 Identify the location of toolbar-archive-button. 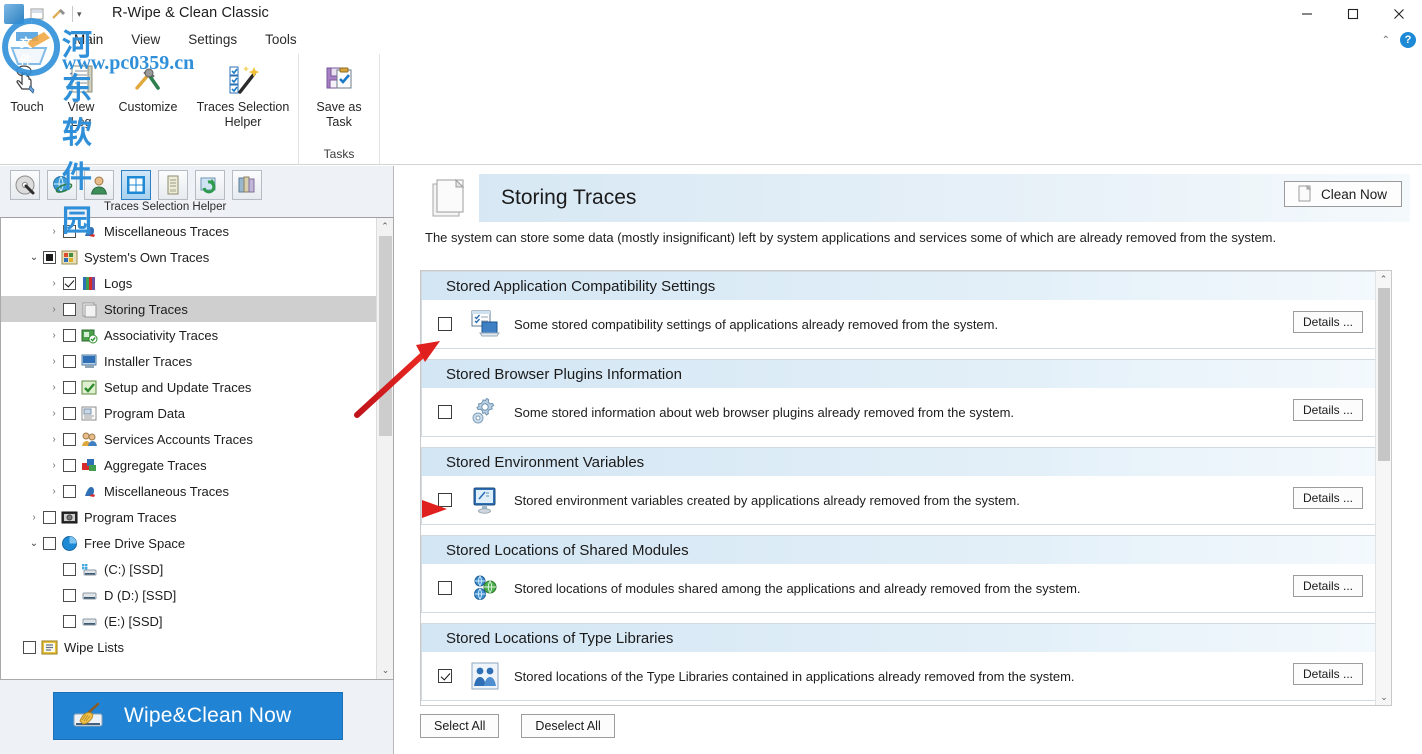
(247, 185).